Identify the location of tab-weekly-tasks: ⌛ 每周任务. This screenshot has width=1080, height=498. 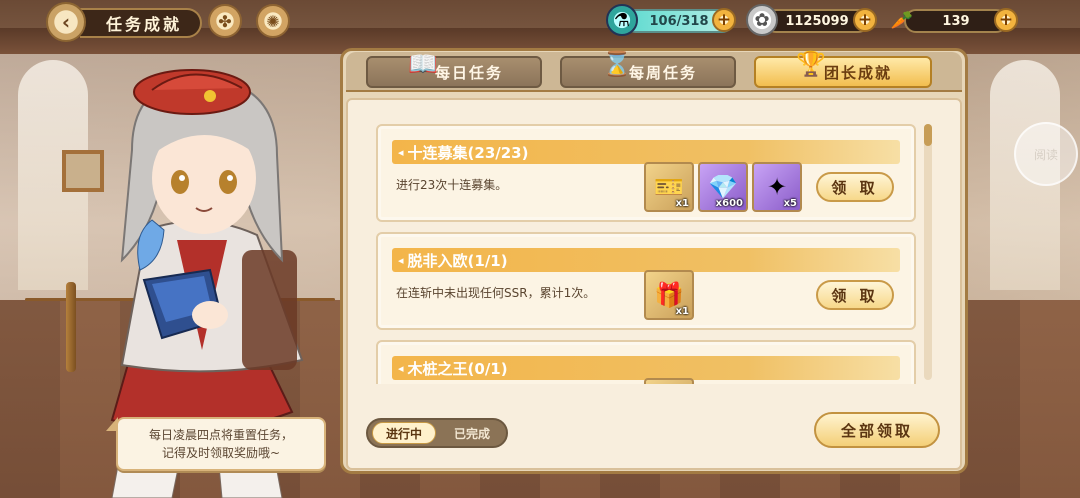
(648, 69).